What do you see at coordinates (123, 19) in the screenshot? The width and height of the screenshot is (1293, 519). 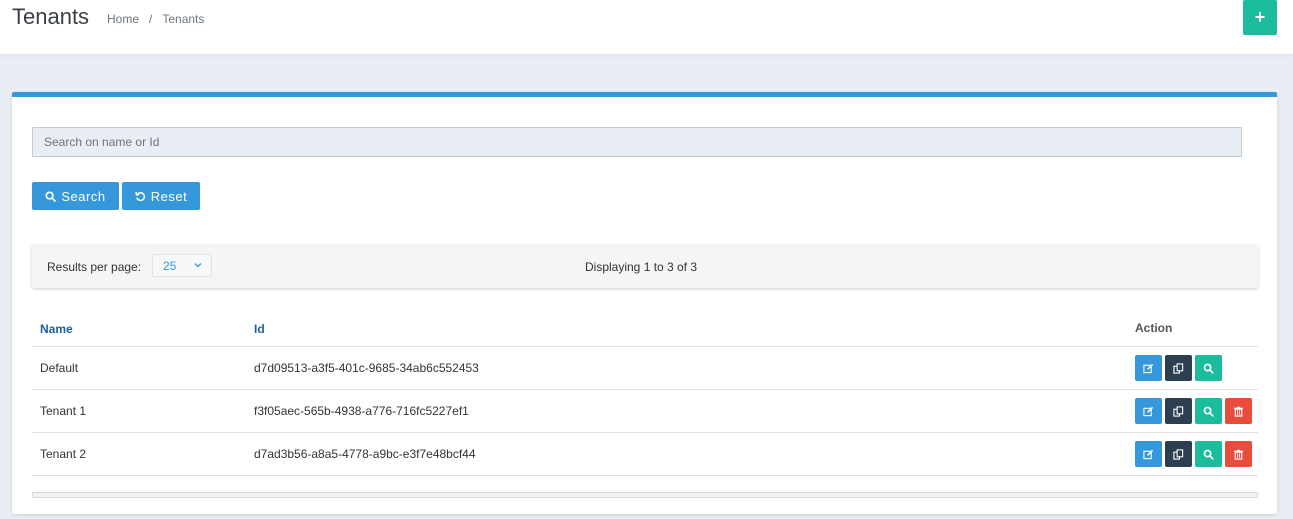 I see `breadcrumb-home: Home` at bounding box center [123, 19].